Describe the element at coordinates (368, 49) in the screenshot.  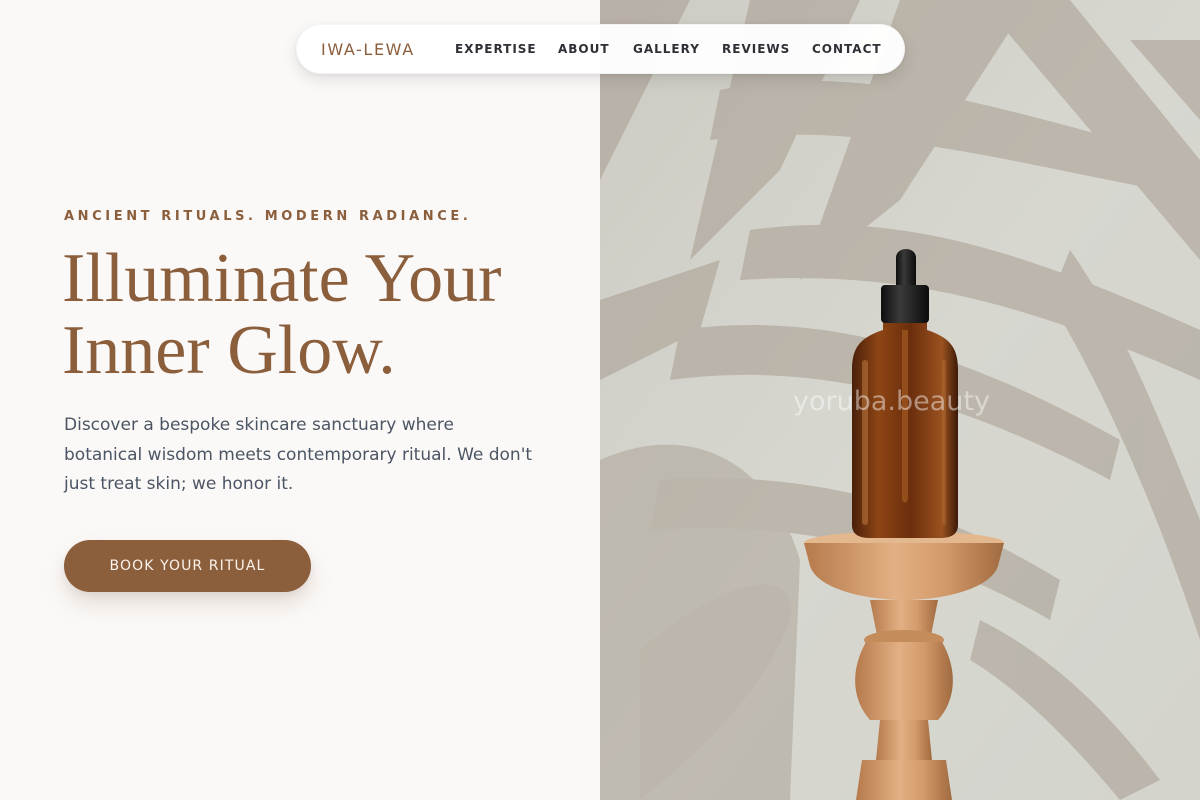
I see `brand-logo: IWA-LEWA` at that location.